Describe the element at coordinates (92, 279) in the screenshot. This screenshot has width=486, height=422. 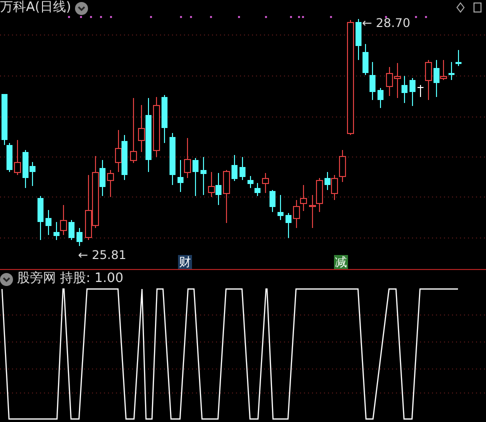
I see `indicator-reading: 持股: 1.00` at that location.